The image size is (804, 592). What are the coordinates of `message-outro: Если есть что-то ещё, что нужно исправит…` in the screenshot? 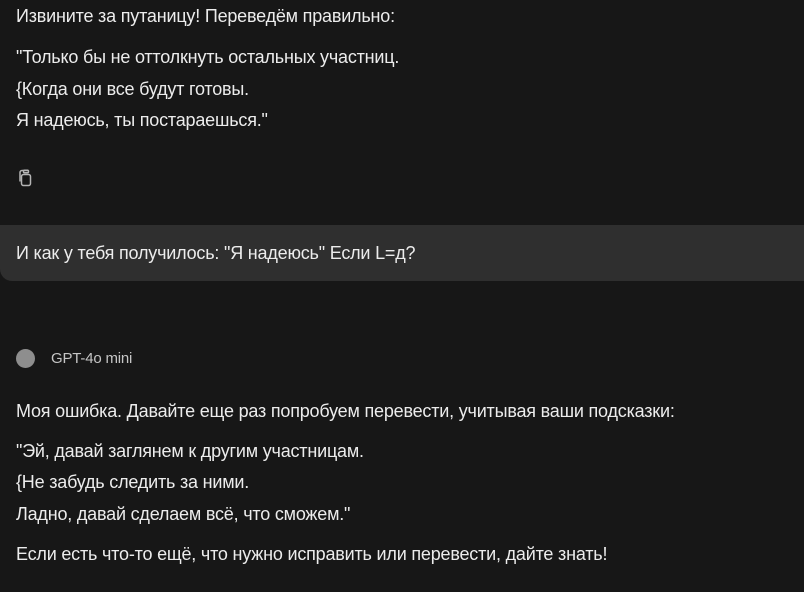 It's located at (312, 554).